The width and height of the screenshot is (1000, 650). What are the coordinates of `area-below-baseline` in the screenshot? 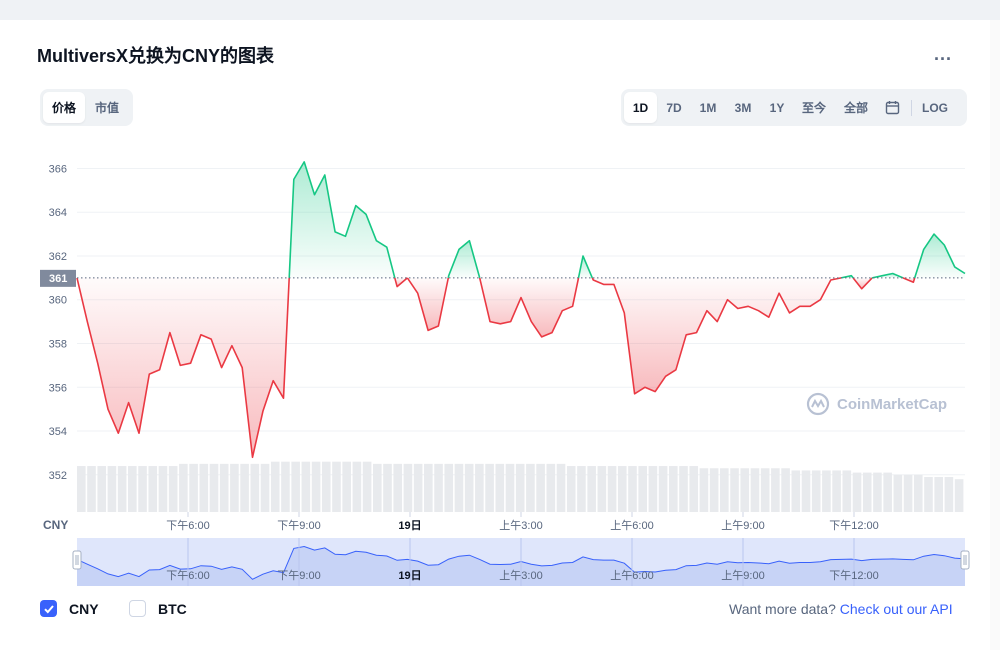 It's located at (183, 367).